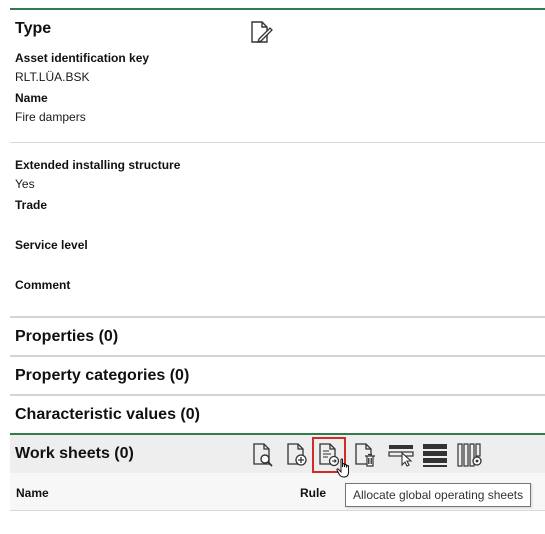 The image size is (545, 534). I want to click on property-categories-section: Property categories (0), so click(277, 376).